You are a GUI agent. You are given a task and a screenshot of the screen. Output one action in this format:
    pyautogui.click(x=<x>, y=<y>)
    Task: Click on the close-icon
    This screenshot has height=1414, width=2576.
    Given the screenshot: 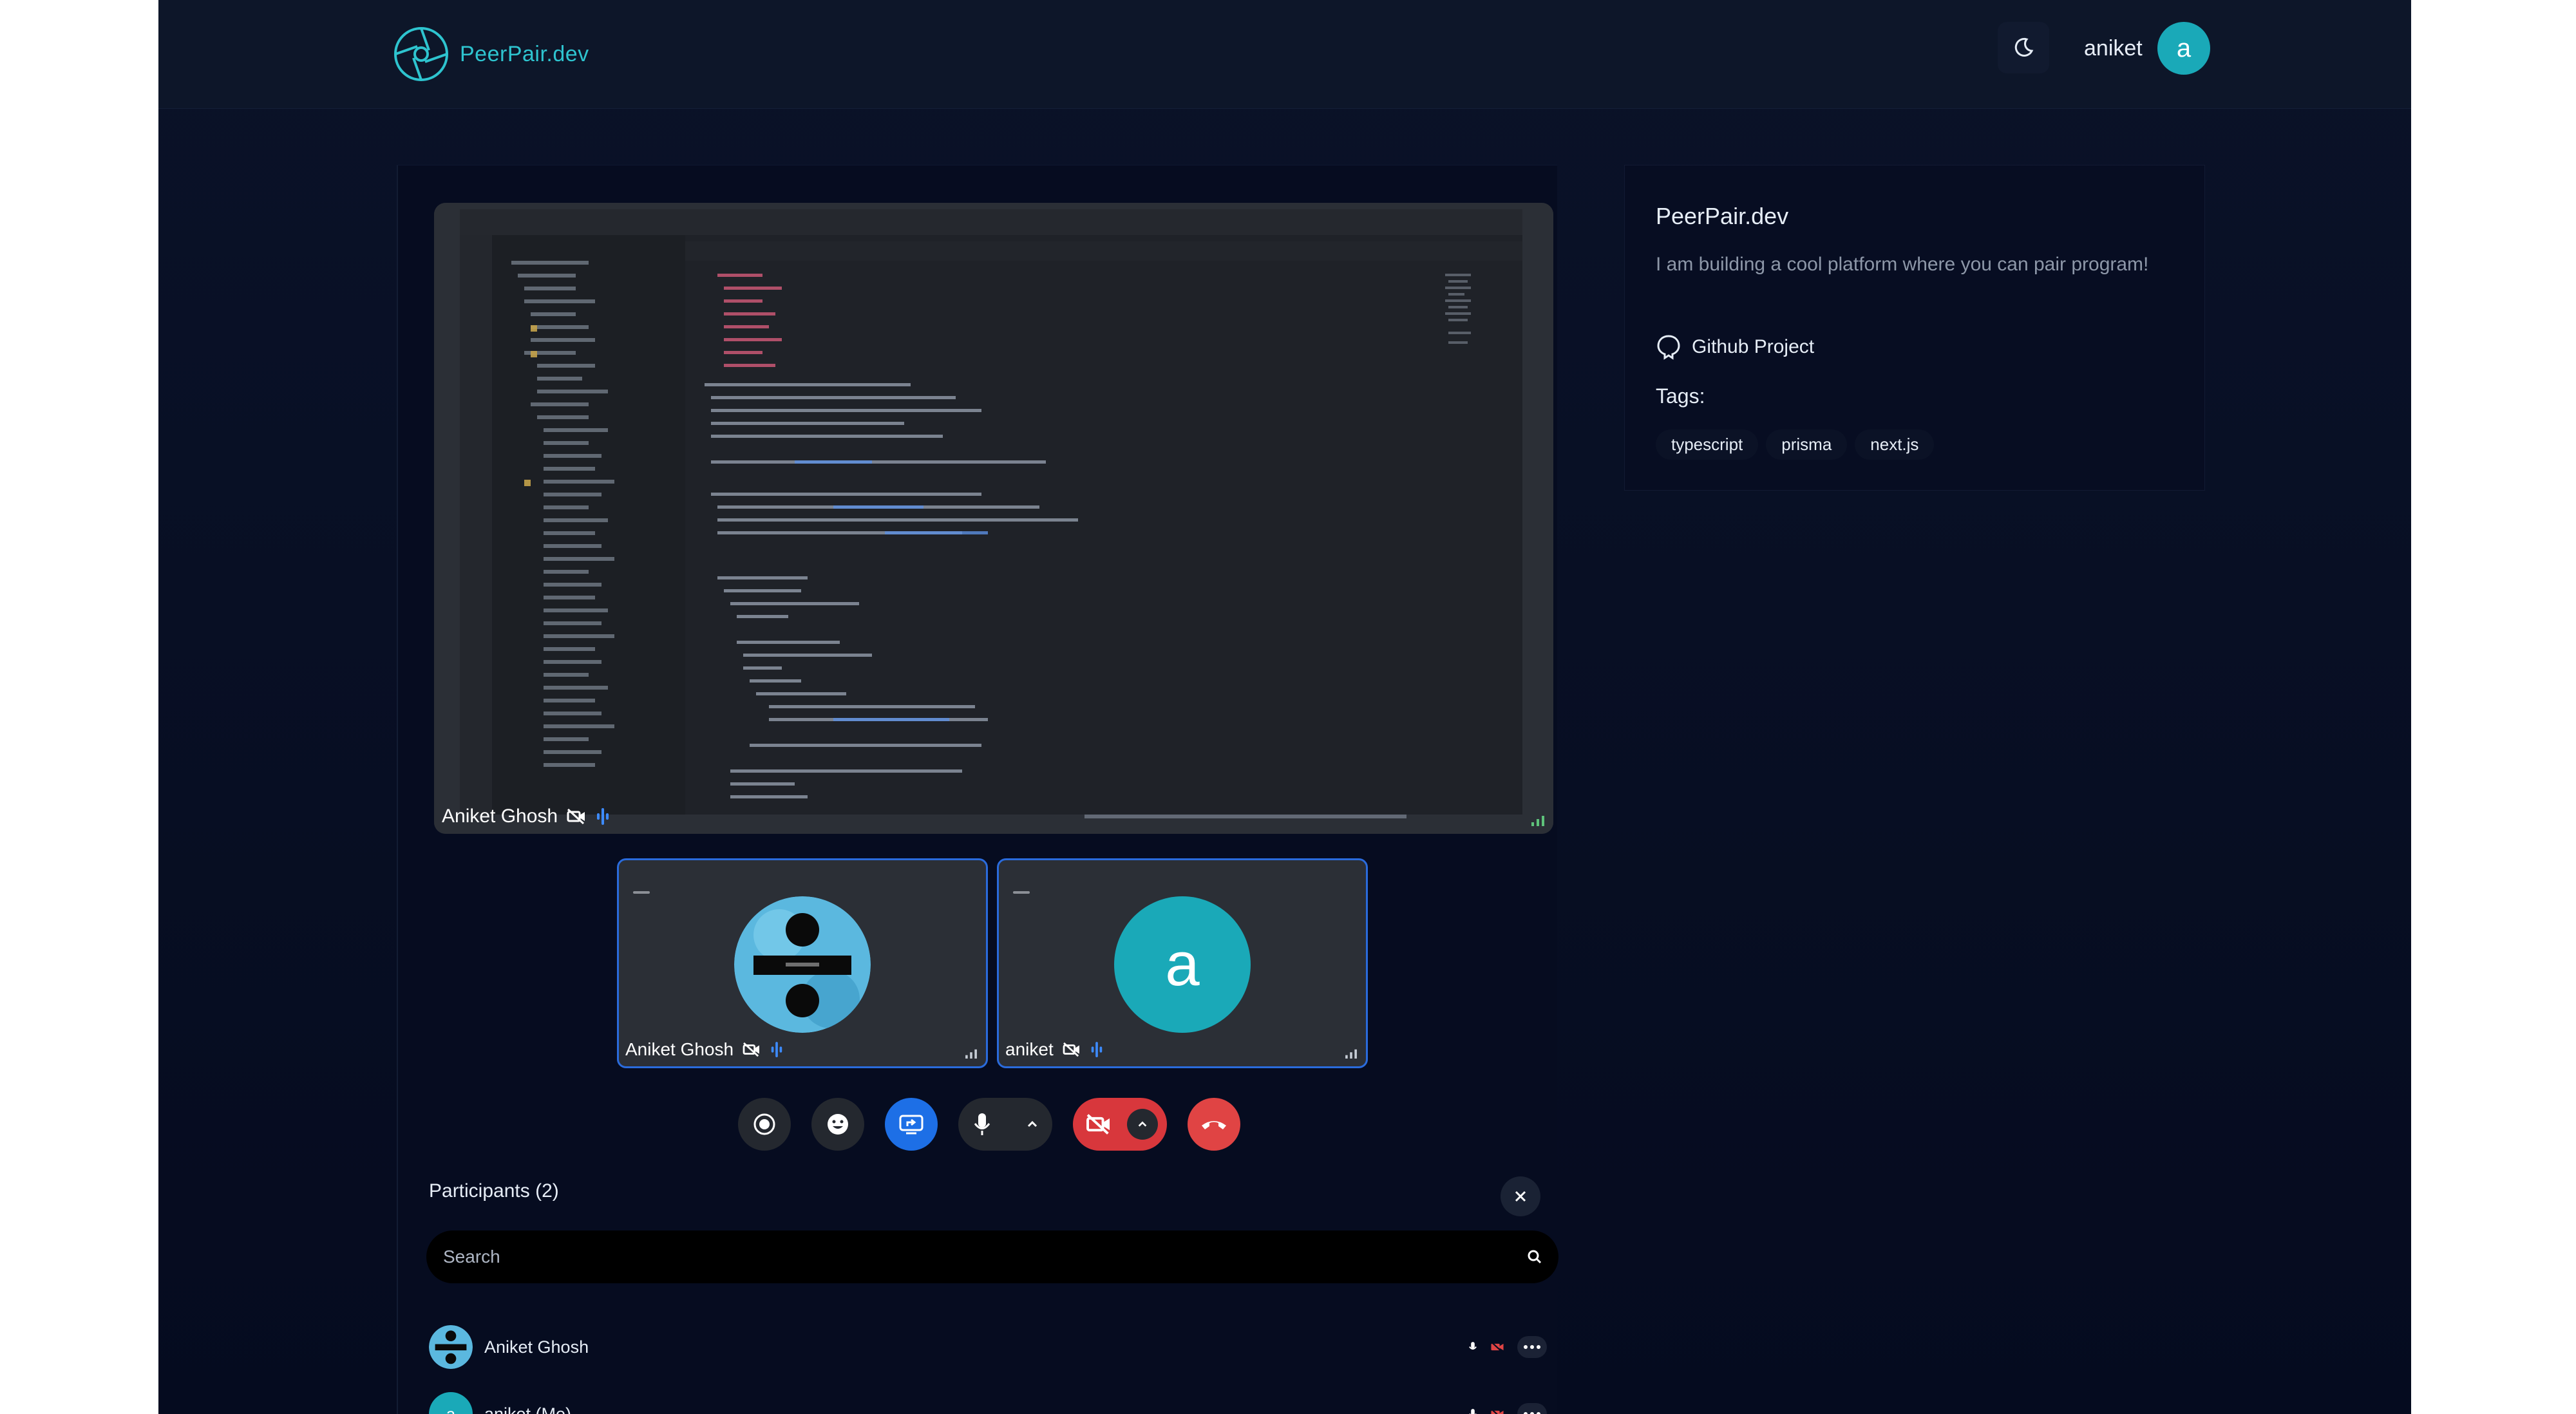 What is the action you would take?
    pyautogui.click(x=1521, y=1196)
    